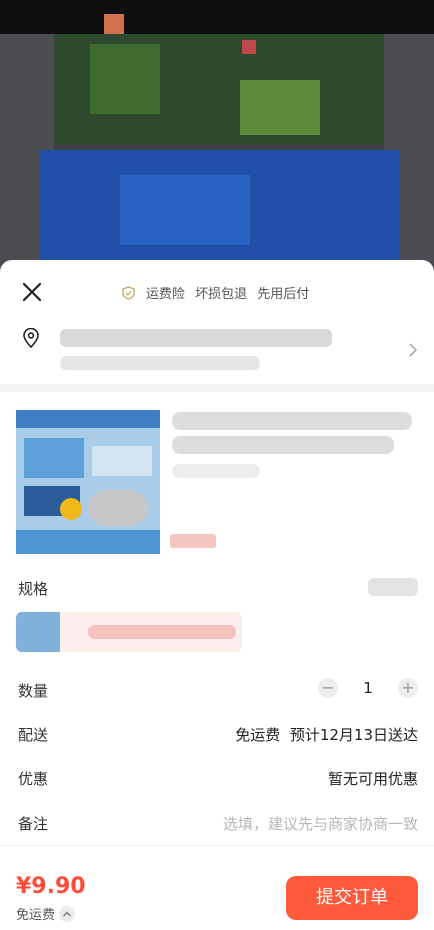 The width and height of the screenshot is (434, 930). Describe the element at coordinates (326, 735) in the screenshot. I see `delivery-value: 免运费 预计12月13日送达` at that location.